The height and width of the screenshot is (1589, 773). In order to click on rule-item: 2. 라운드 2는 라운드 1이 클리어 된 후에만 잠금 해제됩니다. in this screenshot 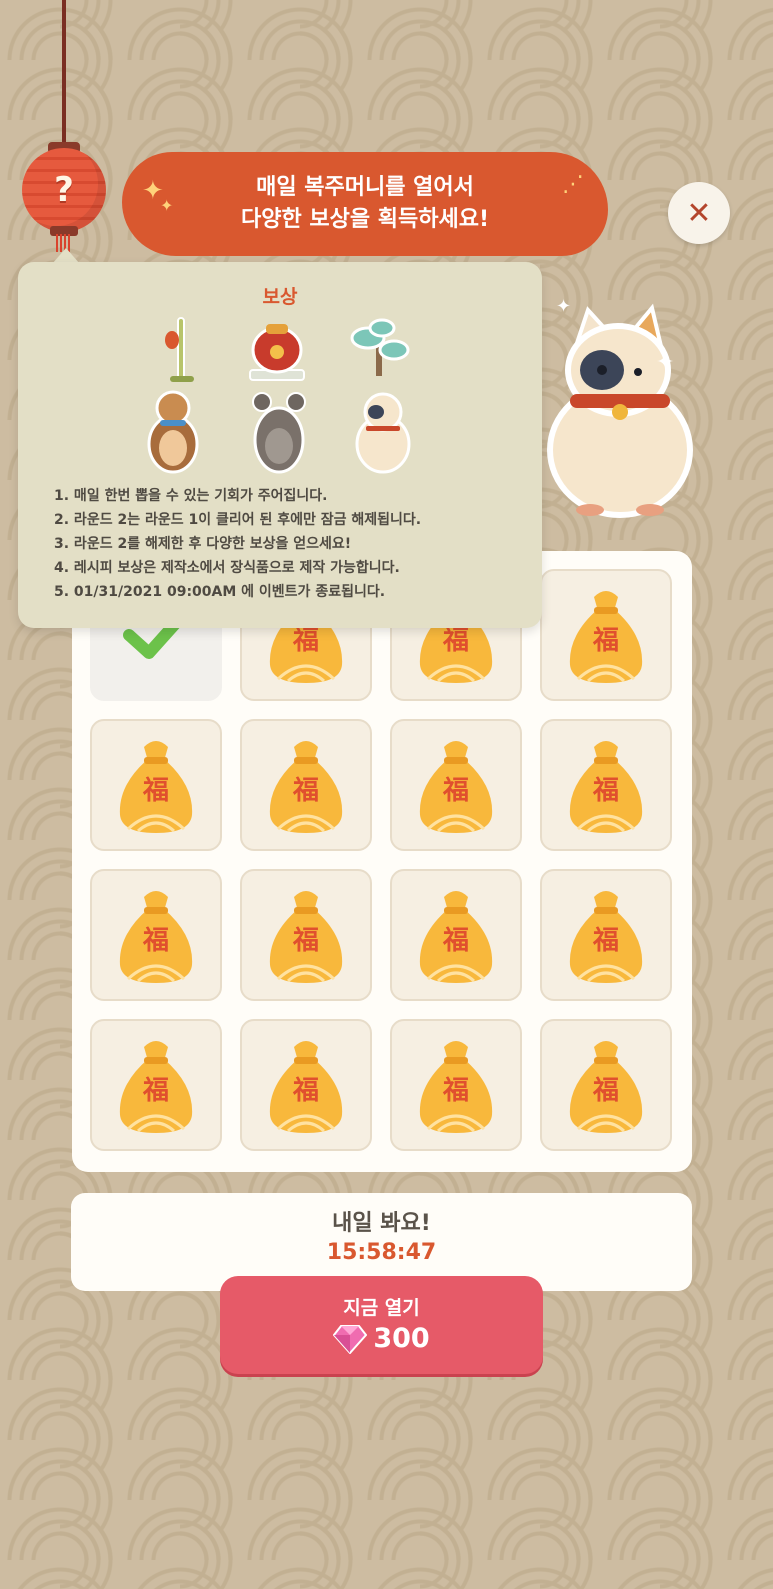, I will do `click(238, 520)`.